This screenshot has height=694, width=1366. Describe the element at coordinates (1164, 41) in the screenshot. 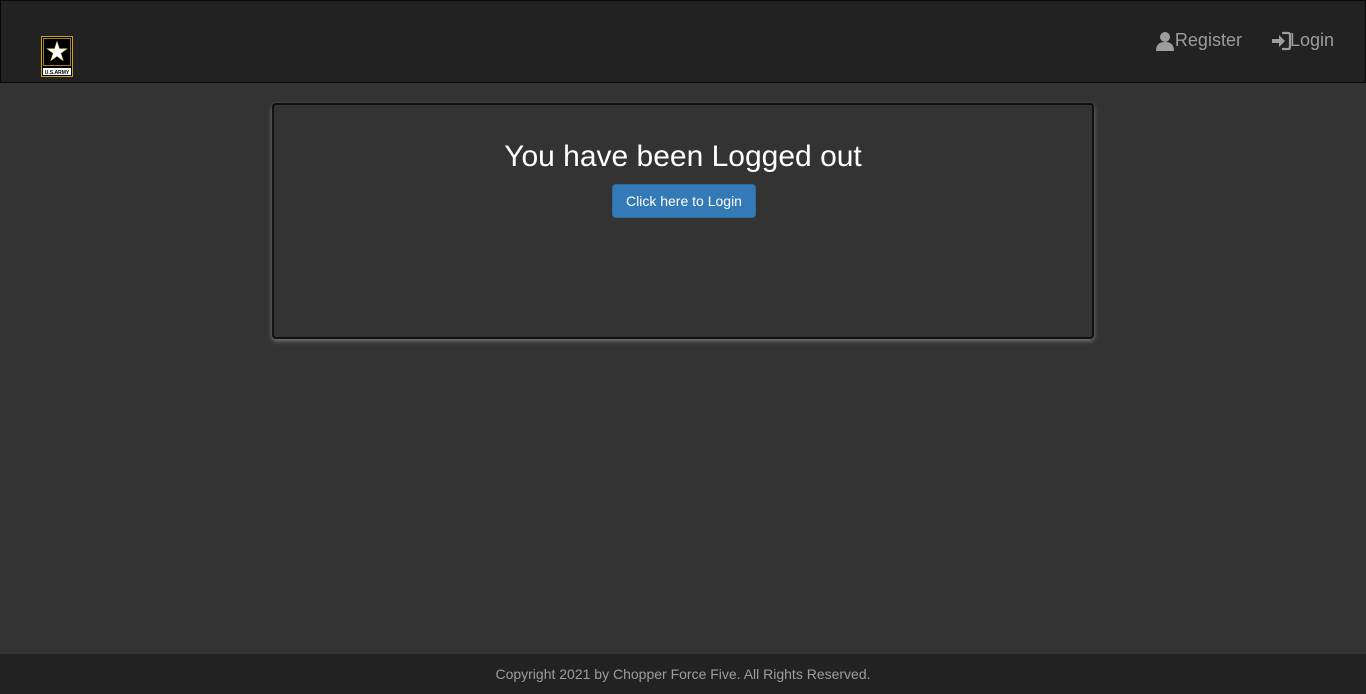

I see `user-icon` at that location.